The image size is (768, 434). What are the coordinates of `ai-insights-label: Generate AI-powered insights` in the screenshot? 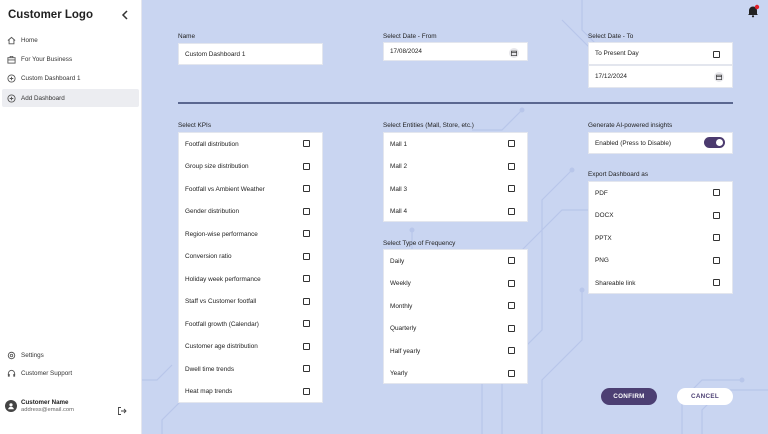 It's located at (630, 125).